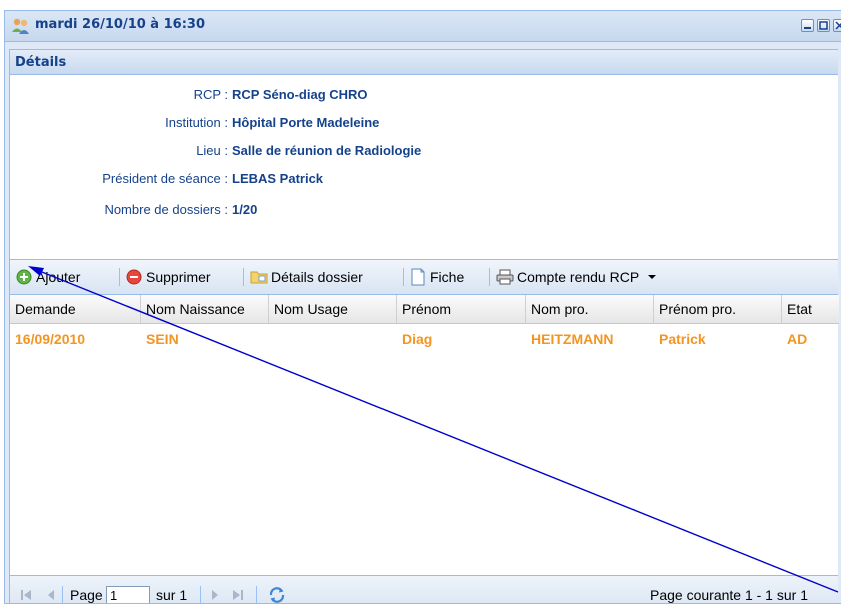  I want to click on detail-value: Salle de réunion de Radiologie, so click(327, 150).